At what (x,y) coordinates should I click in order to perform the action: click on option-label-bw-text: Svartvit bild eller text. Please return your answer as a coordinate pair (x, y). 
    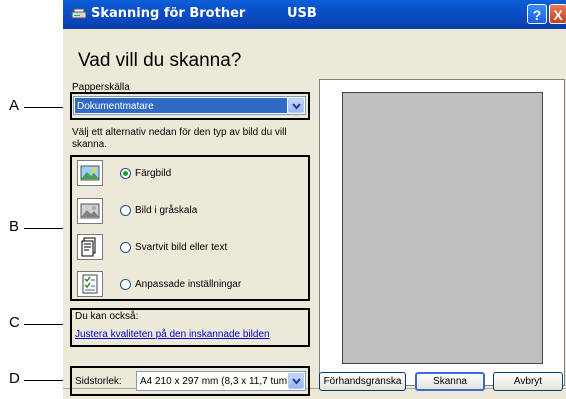
    Looking at the image, I should click on (181, 247).